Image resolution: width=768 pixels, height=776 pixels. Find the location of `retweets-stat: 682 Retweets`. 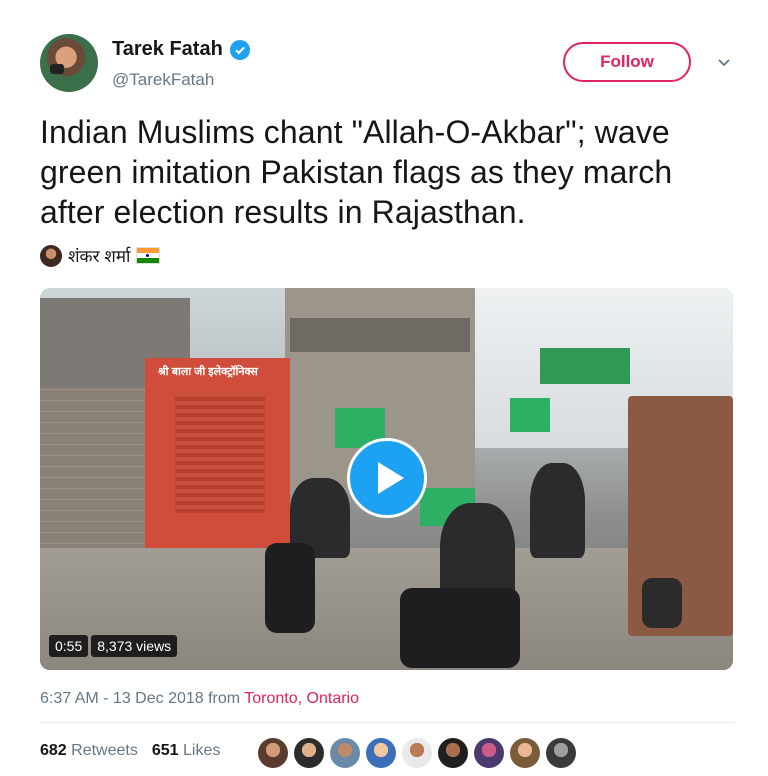

retweets-stat: 682 Retweets is located at coordinates (89, 751).